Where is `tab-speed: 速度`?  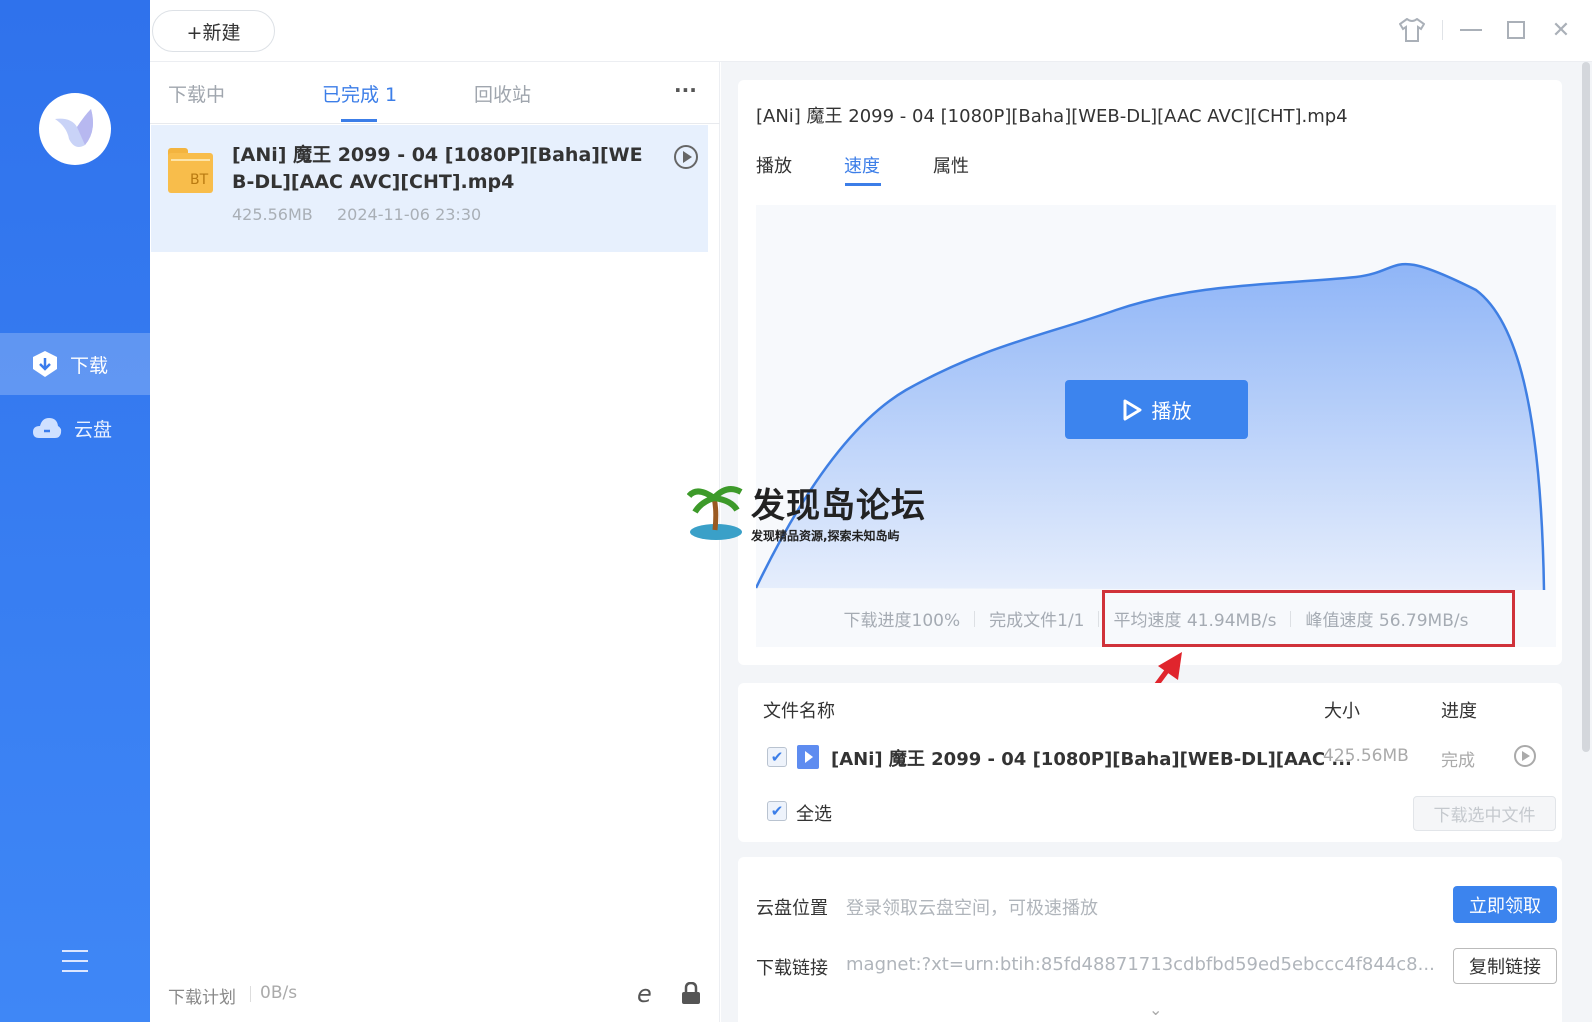
tab-speed: 速度 is located at coordinates (862, 165).